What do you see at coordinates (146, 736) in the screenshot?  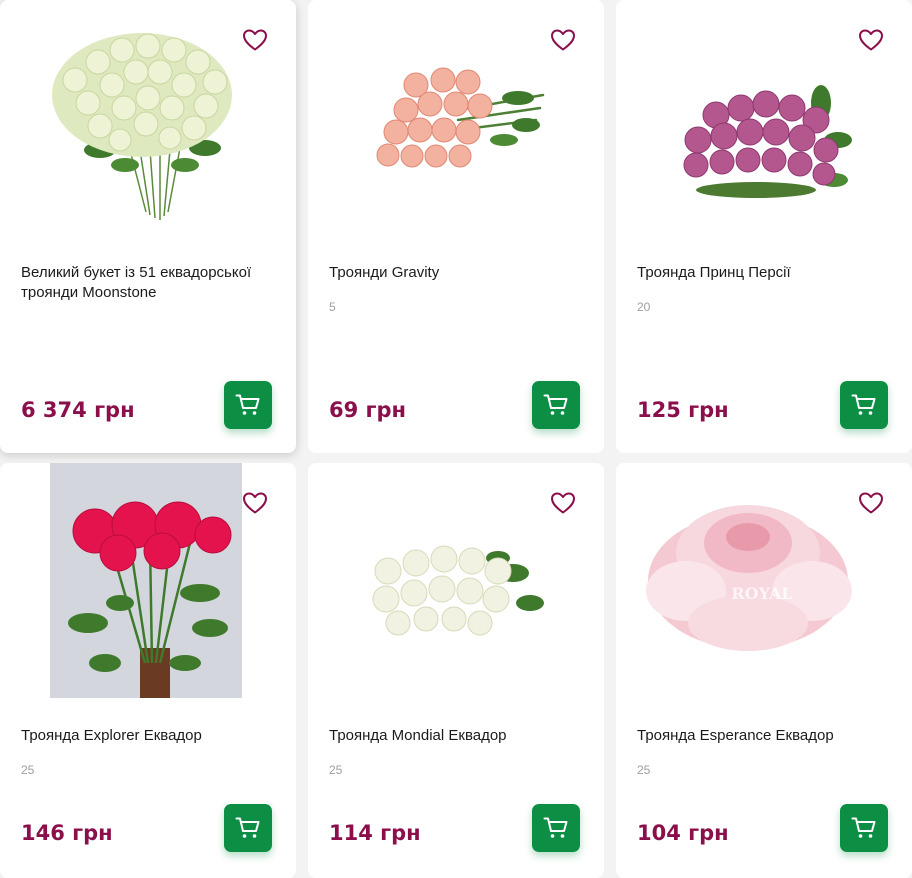 I see `product-name: Троянда Explorer Еквадор` at bounding box center [146, 736].